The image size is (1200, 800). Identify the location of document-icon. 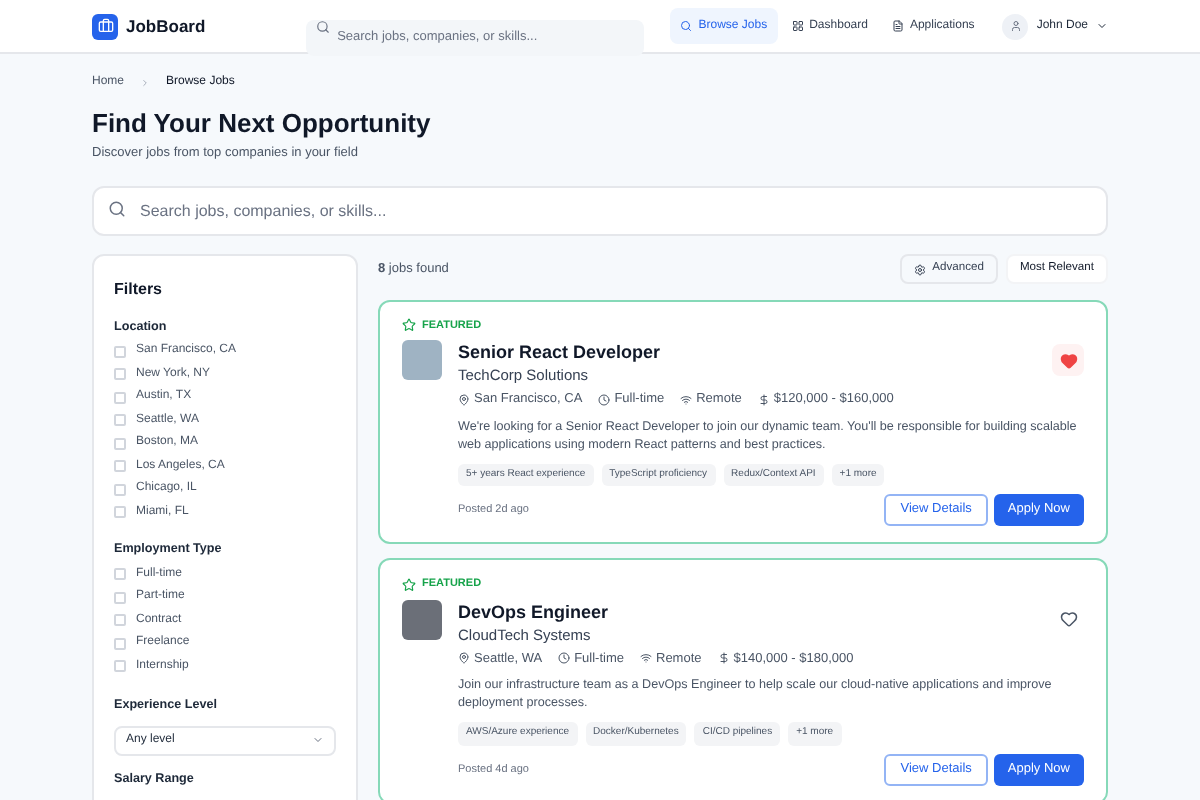
(897, 26).